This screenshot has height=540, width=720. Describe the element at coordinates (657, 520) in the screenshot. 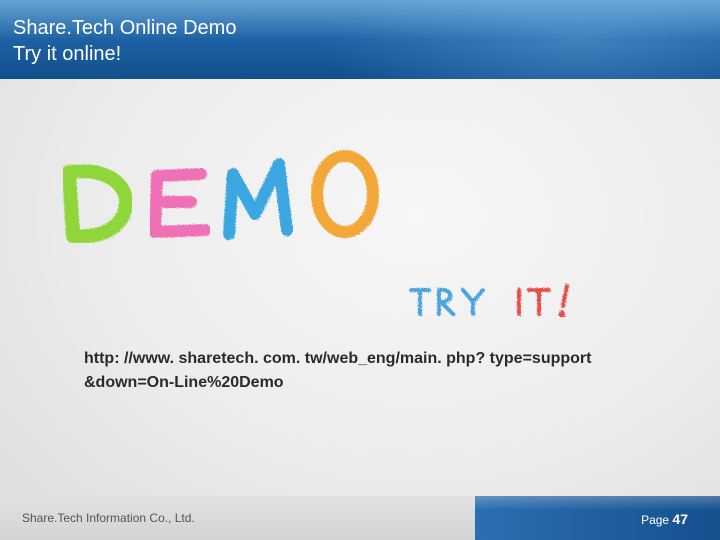

I see `page-label: Page` at that location.